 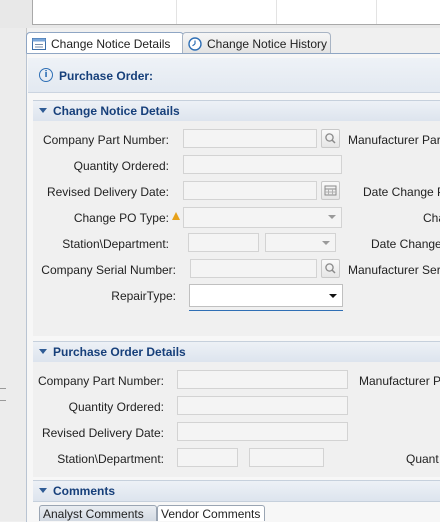 What do you see at coordinates (399, 381) in the screenshot?
I see `po-manufacturer-p-label: Manufacturer P` at bounding box center [399, 381].